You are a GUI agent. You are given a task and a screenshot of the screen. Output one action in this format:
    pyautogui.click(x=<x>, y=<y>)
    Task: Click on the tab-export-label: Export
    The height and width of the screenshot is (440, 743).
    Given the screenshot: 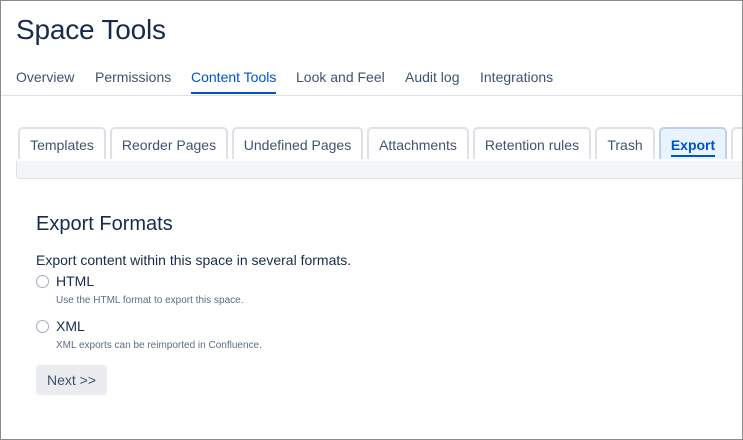 What is the action you would take?
    pyautogui.click(x=693, y=145)
    